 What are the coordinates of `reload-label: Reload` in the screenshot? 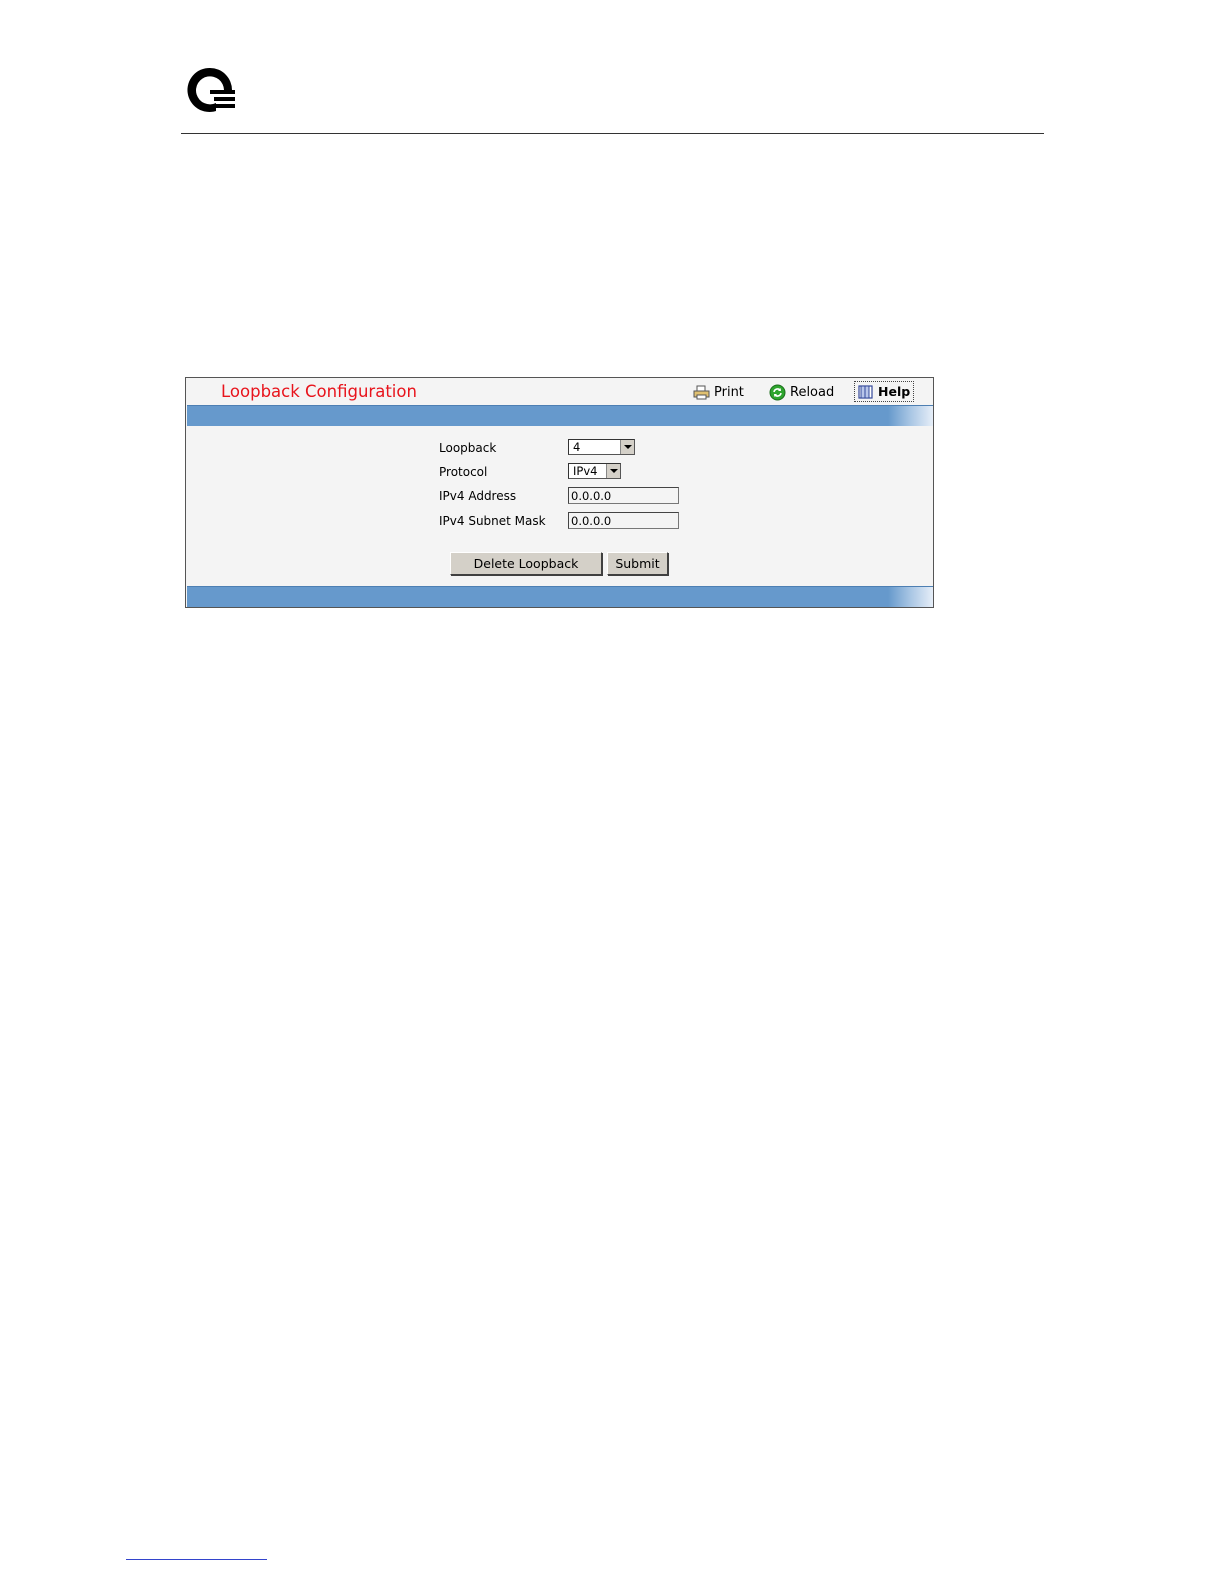 It's located at (812, 392).